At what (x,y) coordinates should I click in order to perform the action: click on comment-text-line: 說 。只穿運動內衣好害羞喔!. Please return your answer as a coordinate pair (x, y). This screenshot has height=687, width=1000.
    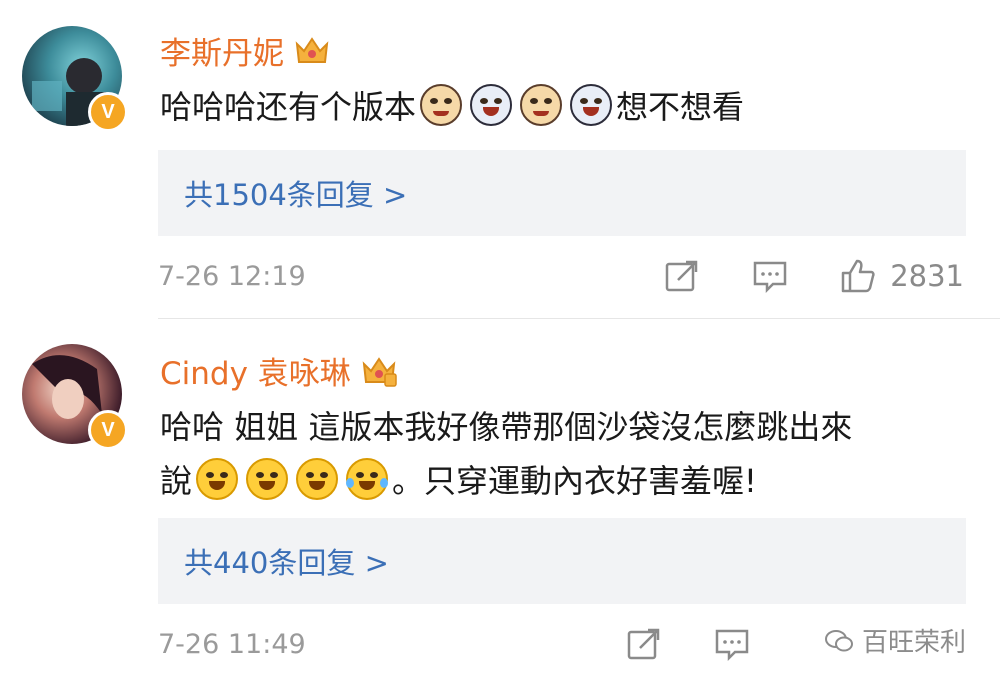
    Looking at the image, I should click on (562, 481).